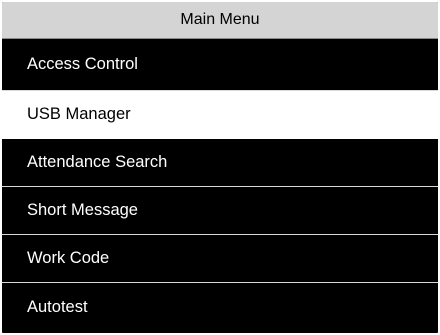  Describe the element at coordinates (220, 163) in the screenshot. I see `menu-item-attendance-search: Attendance Search` at that location.